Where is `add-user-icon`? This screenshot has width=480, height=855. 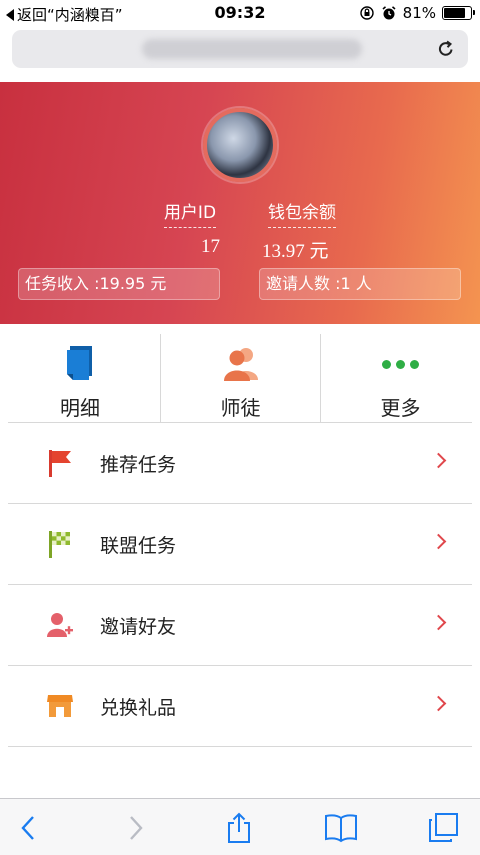
add-user-icon is located at coordinates (60, 625).